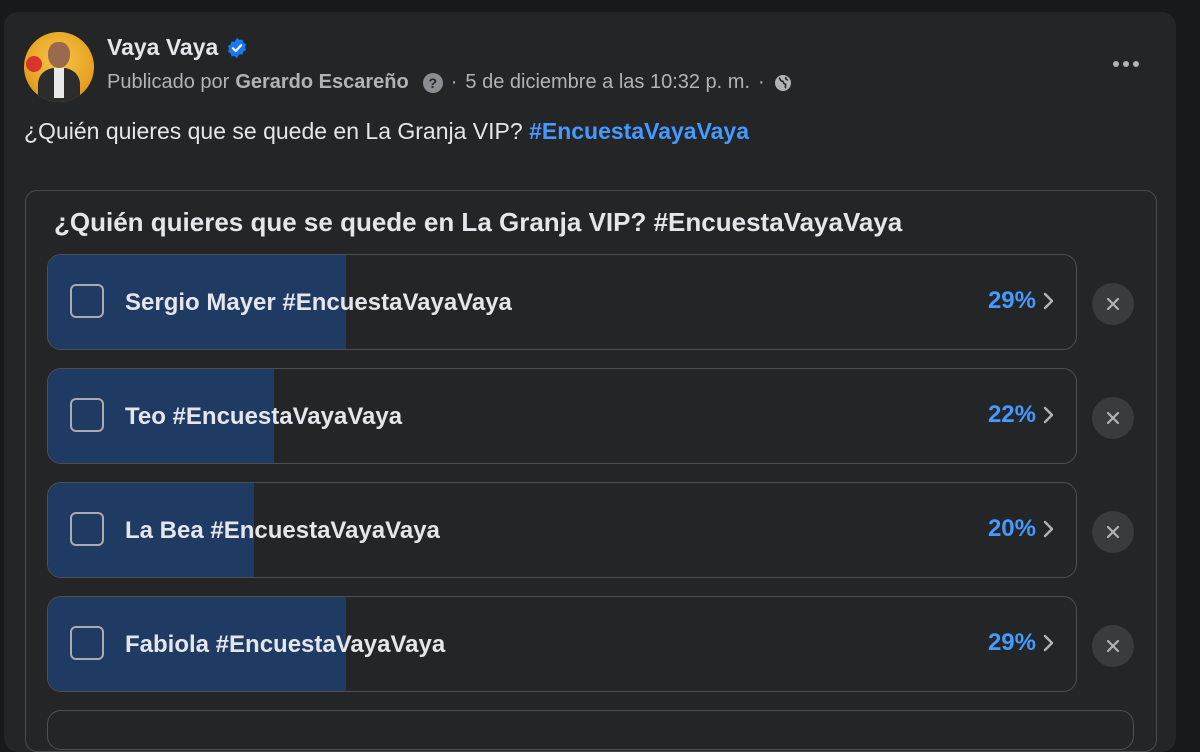 Image resolution: width=1200 pixels, height=752 pixels. What do you see at coordinates (237, 47) in the screenshot?
I see `verified-badge-icon` at bounding box center [237, 47].